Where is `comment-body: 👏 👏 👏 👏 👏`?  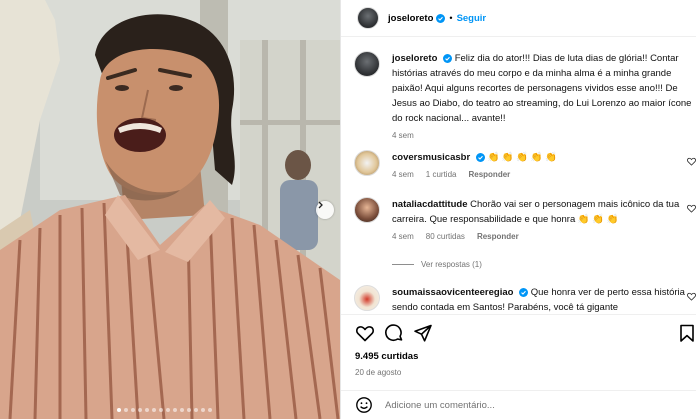 comment-body: 👏 👏 👏 👏 👏 is located at coordinates (522, 157).